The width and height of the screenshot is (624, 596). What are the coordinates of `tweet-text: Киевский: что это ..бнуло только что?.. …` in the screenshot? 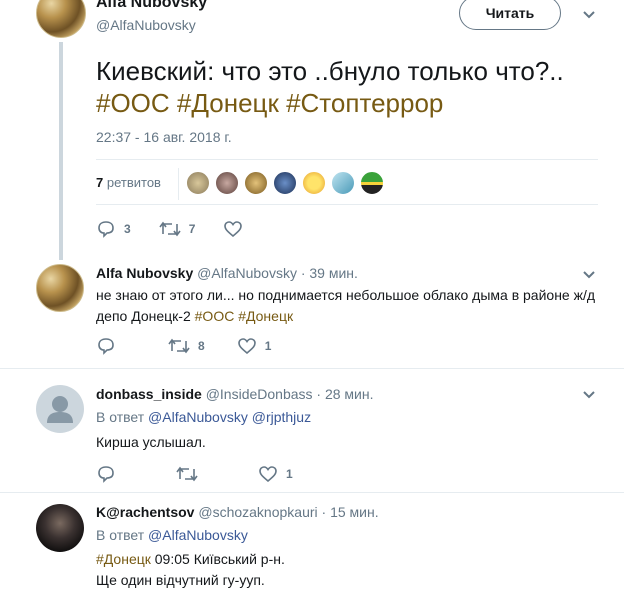 It's located at (330, 87).